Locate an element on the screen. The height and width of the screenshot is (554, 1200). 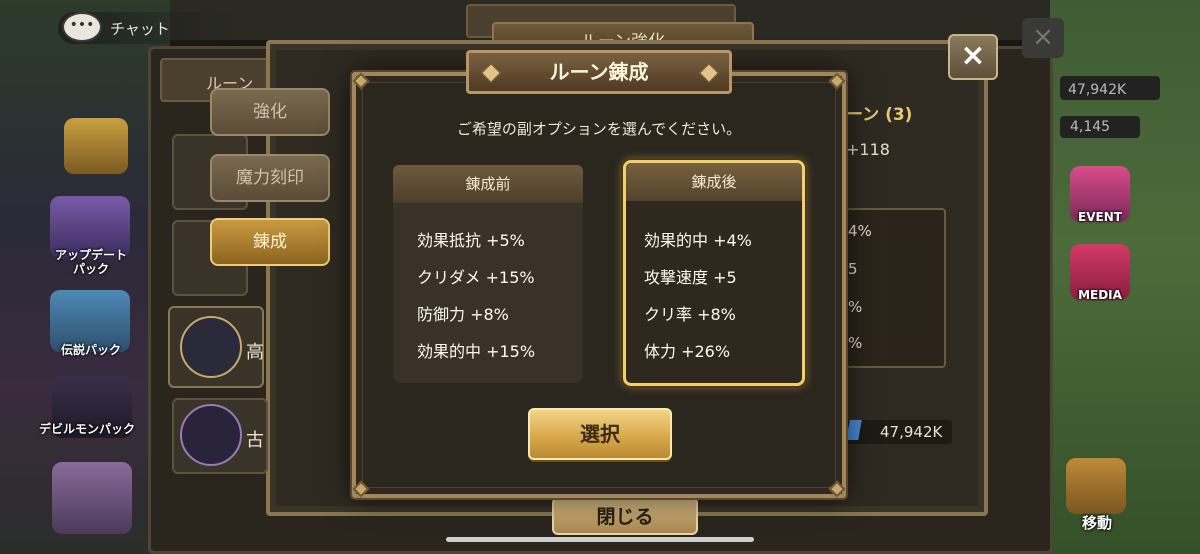
media-label: MEDIA is located at coordinates (1100, 295).